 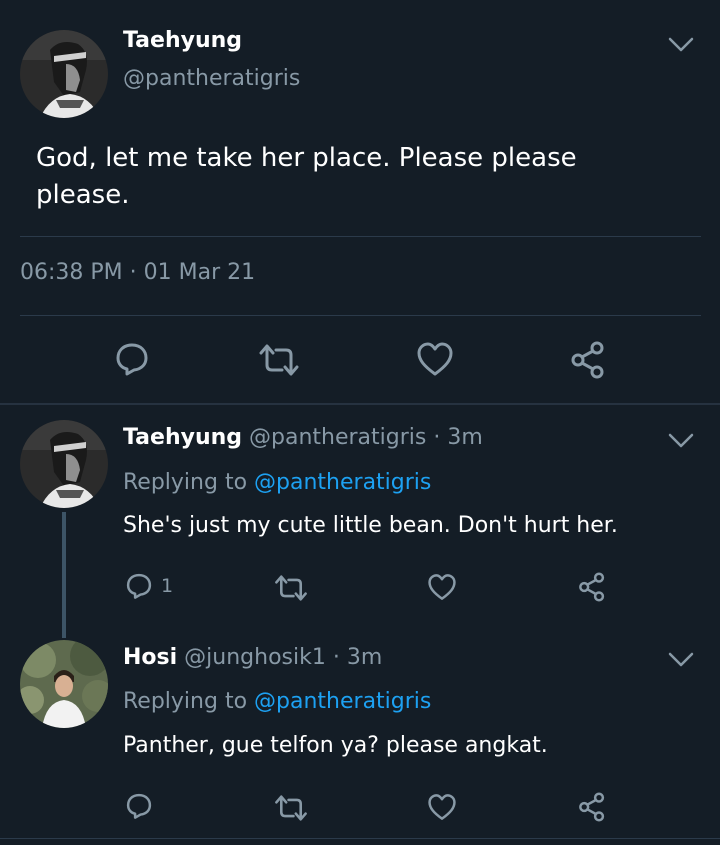 I want to click on tweet-timestamp: 06:38 PM · 01 Mar 21, so click(x=138, y=272).